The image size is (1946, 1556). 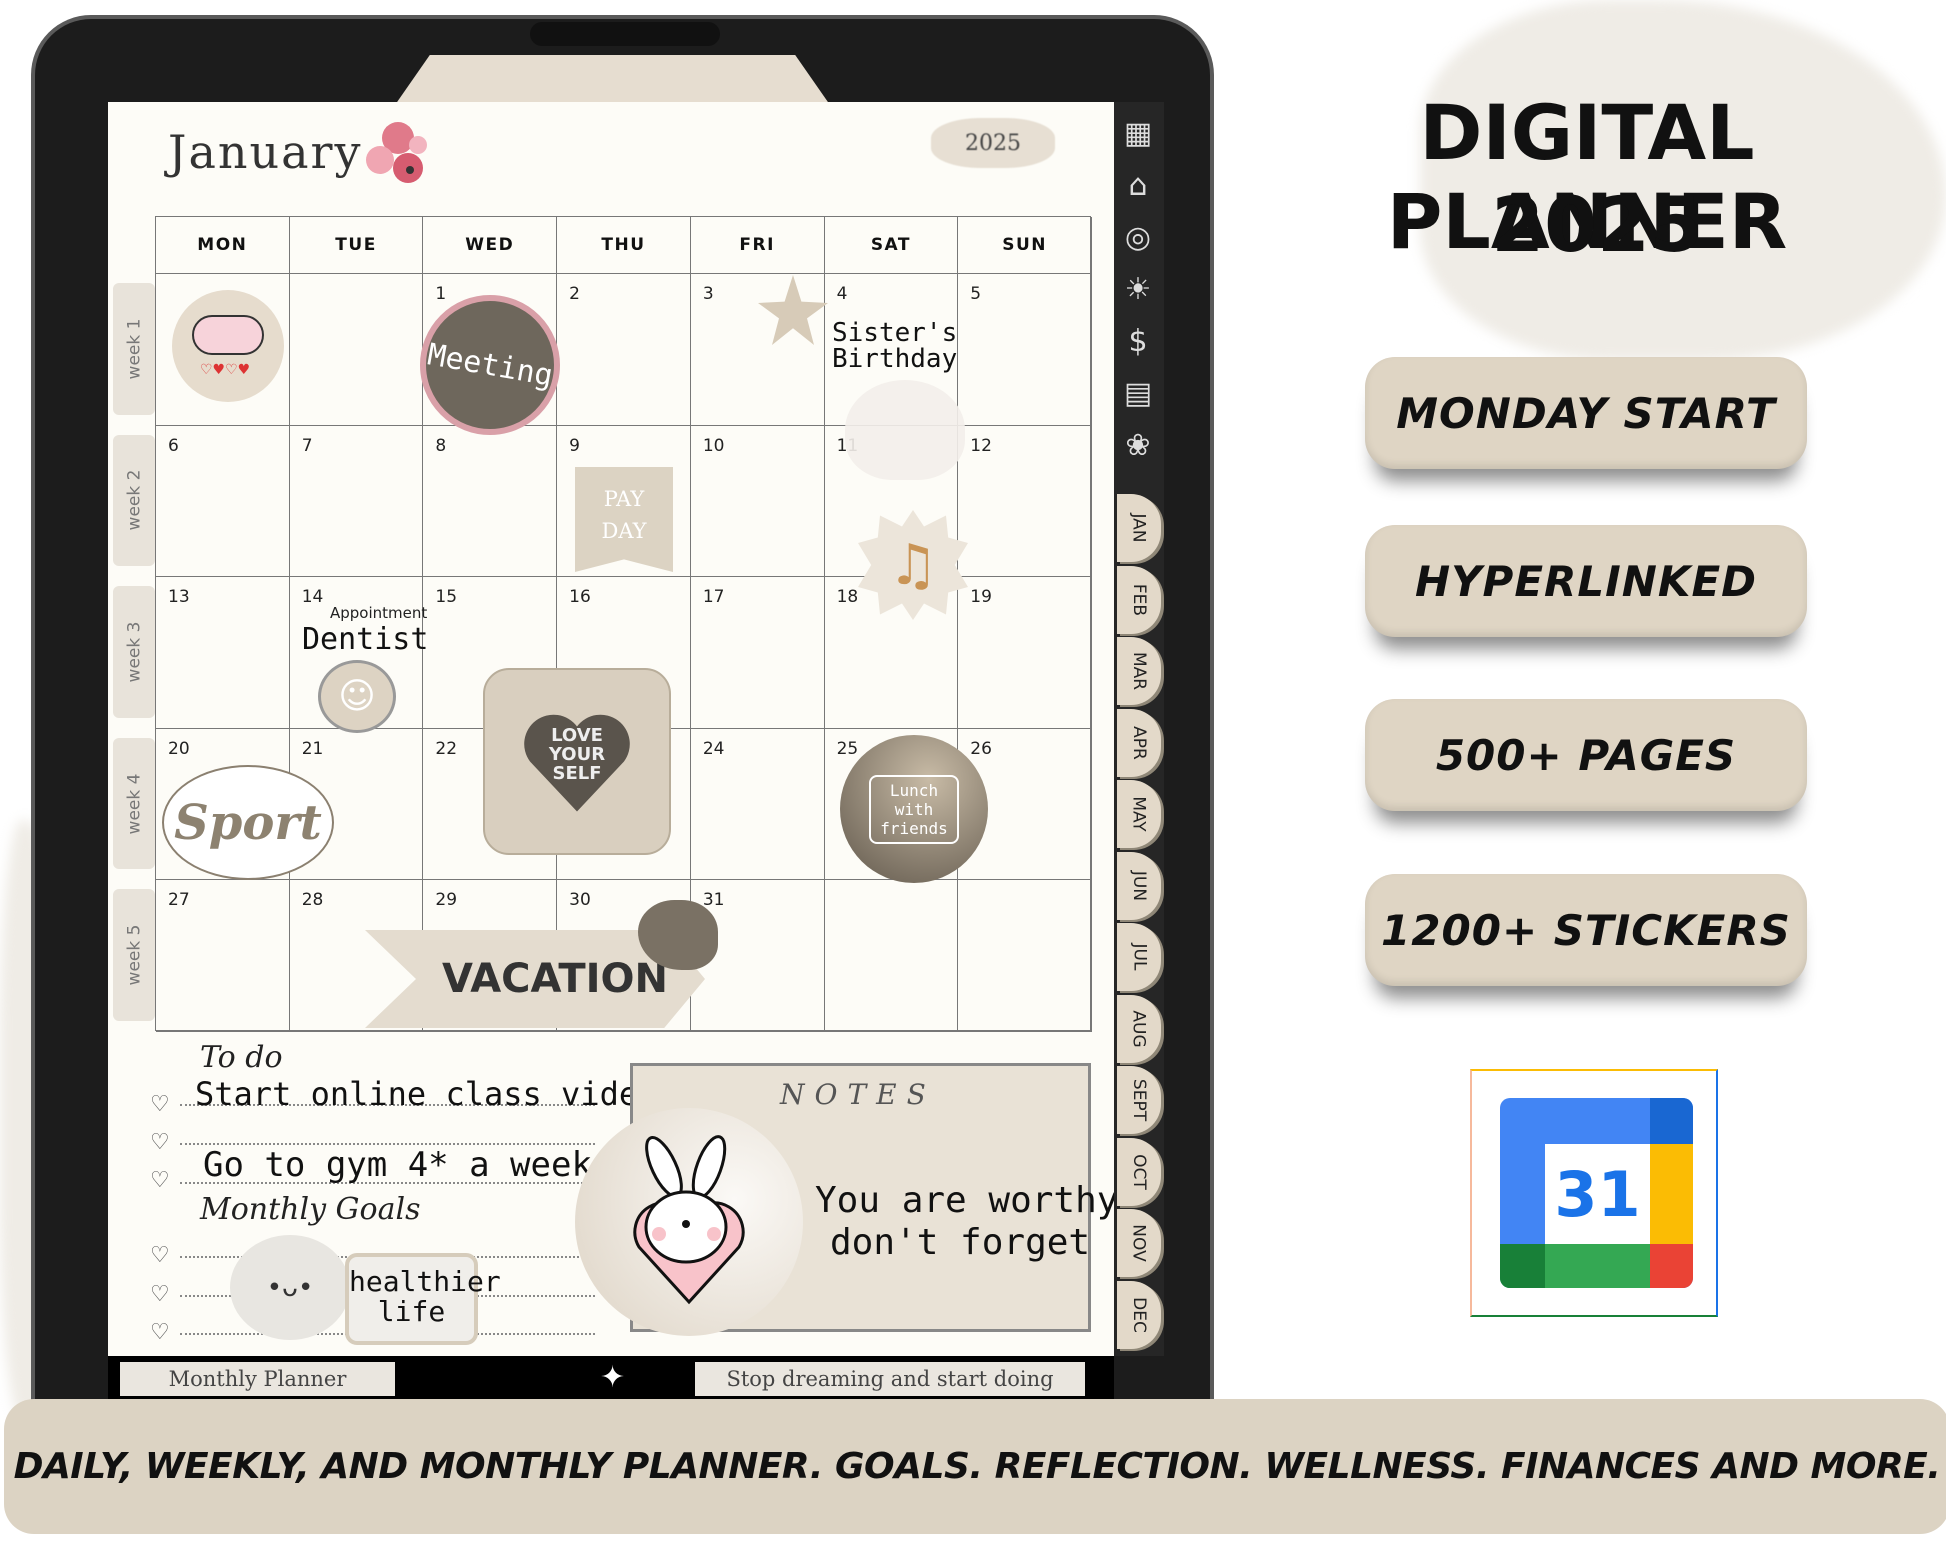 I want to click on month-tab-label: JAN, so click(x=1139, y=528).